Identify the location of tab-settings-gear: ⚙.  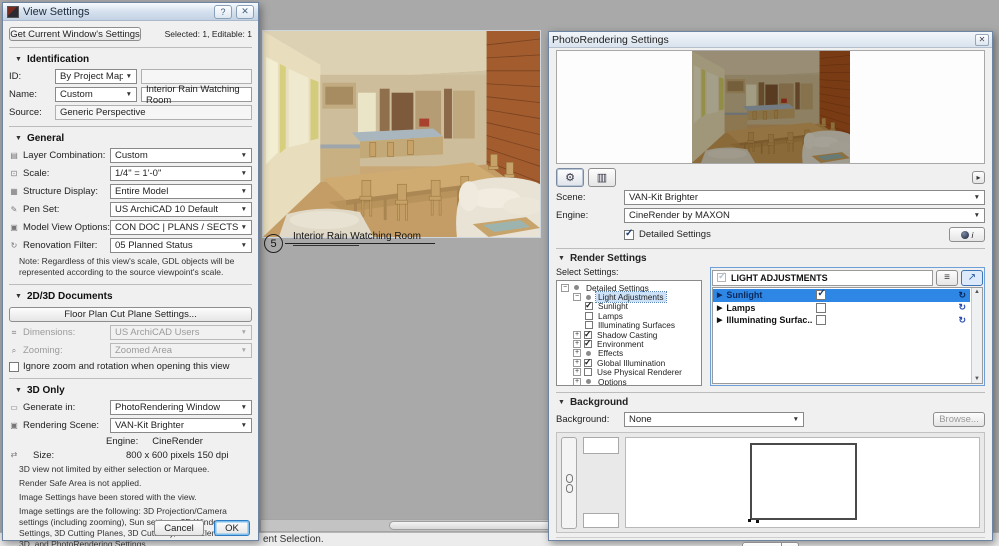
(570, 177).